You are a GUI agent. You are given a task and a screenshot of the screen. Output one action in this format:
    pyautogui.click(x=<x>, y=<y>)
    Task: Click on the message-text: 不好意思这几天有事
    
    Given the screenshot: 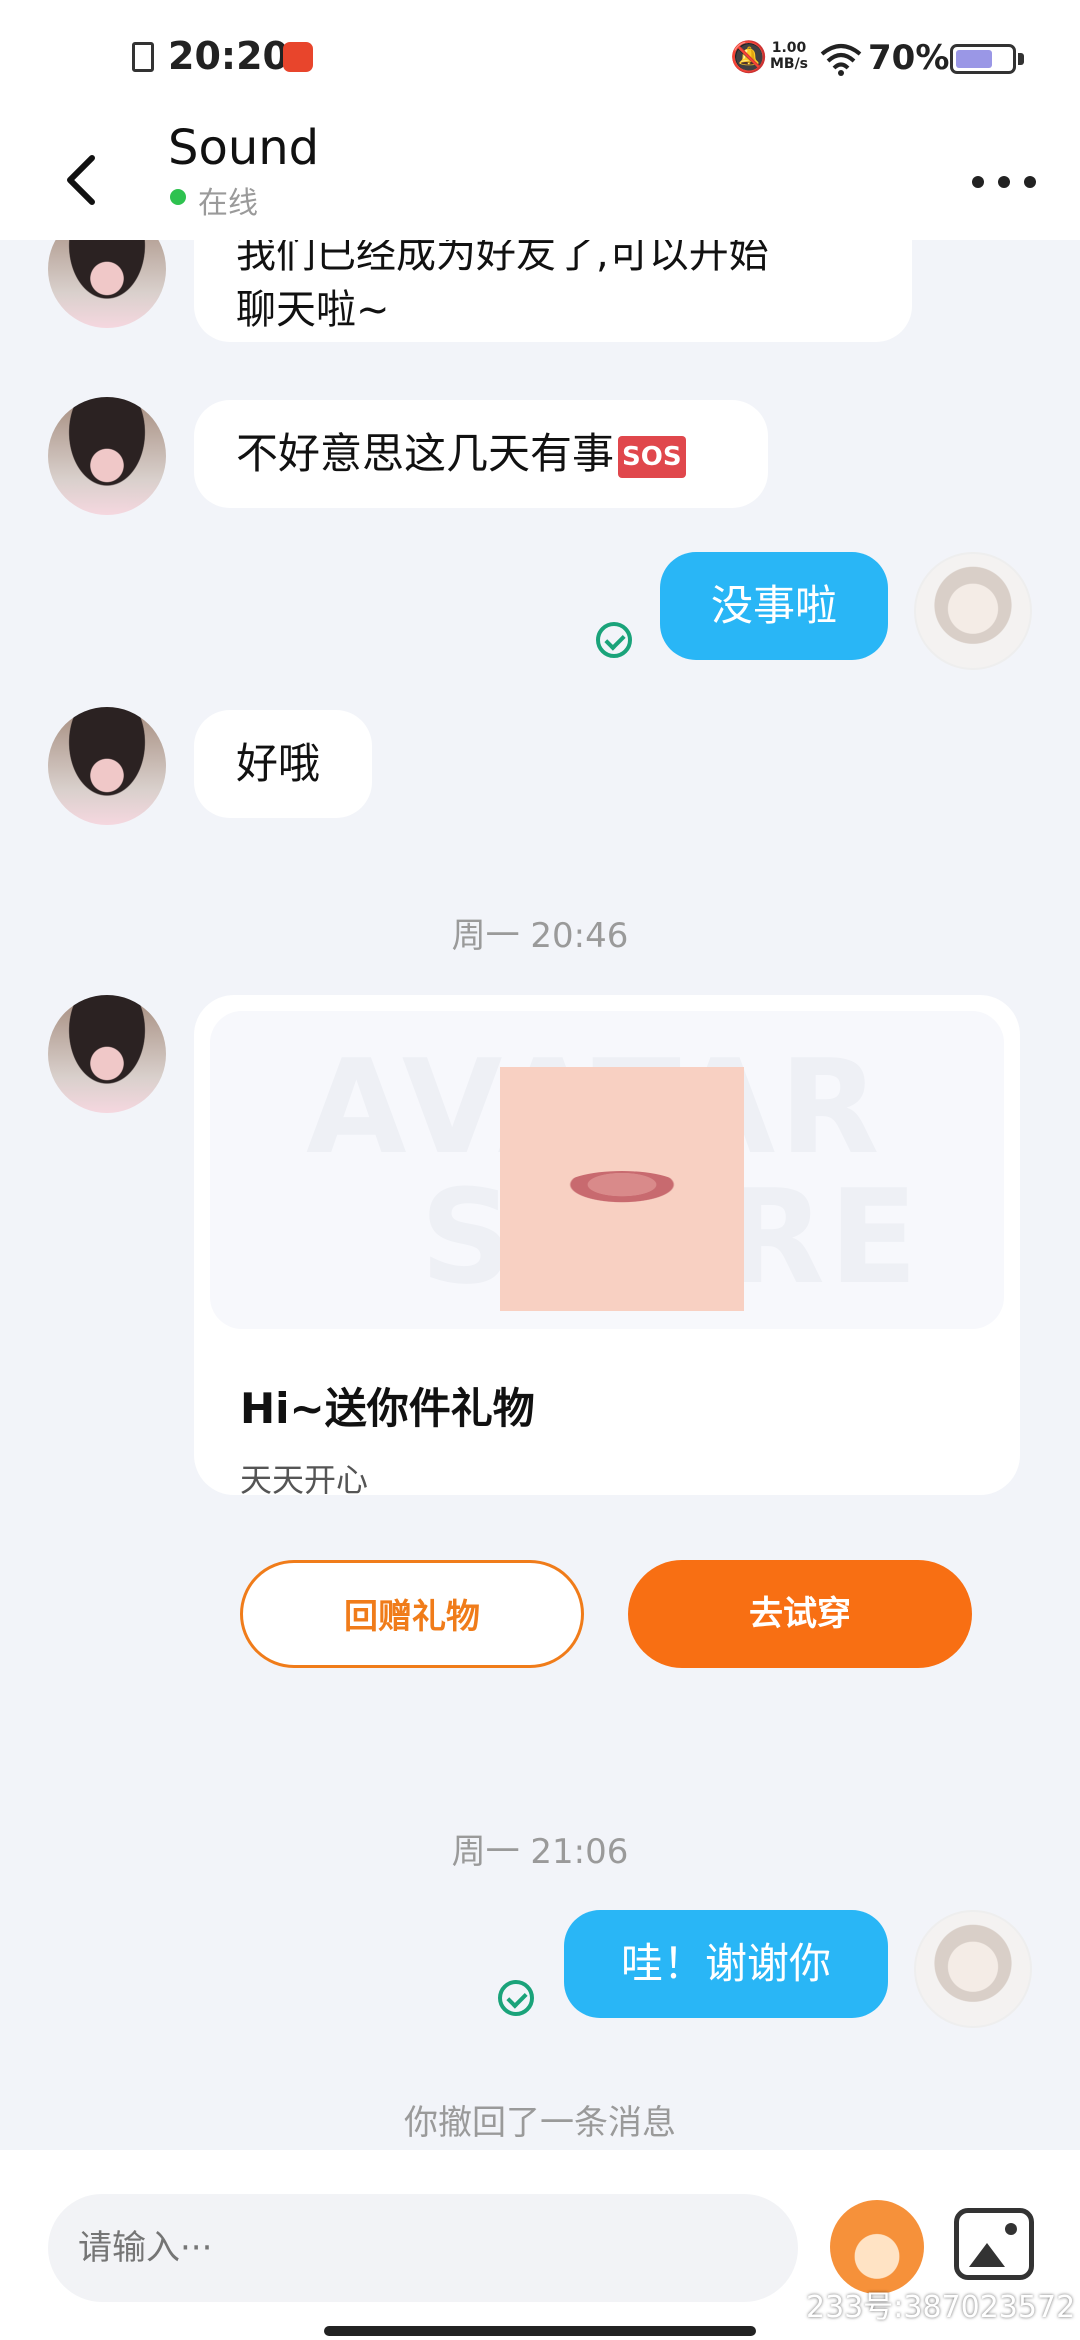 What is the action you would take?
    pyautogui.click(x=425, y=453)
    